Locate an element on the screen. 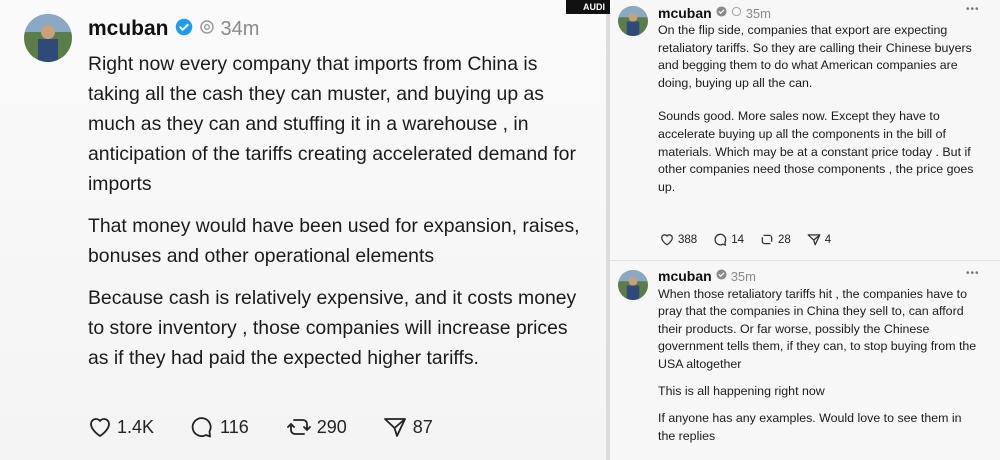  share-button: 87 is located at coordinates (408, 427).